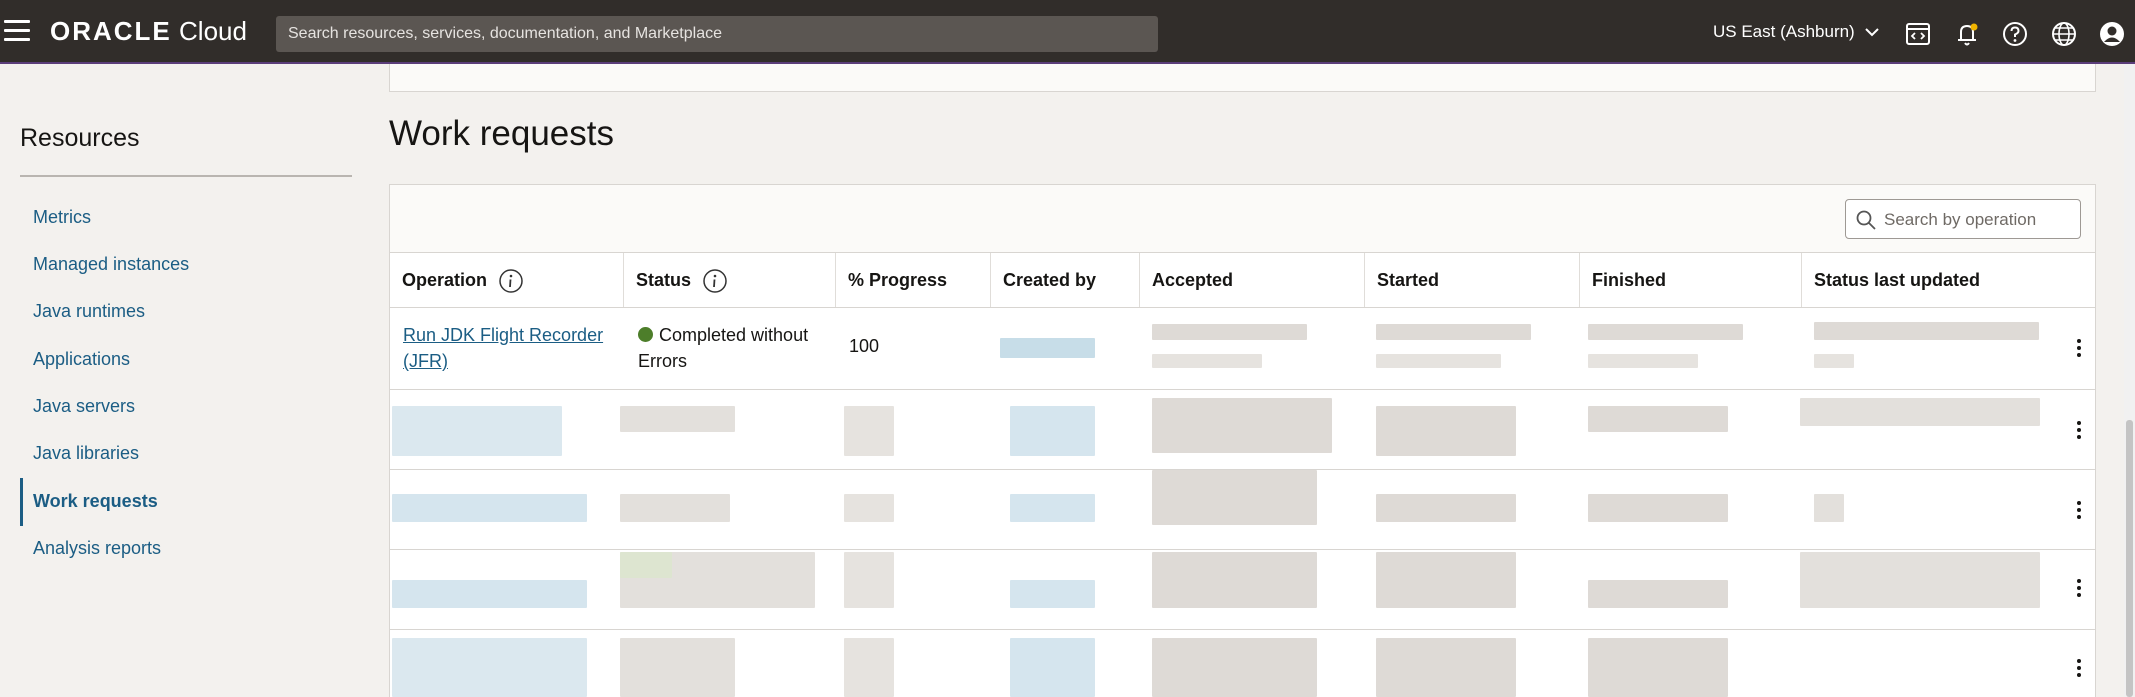 The image size is (2135, 697). Describe the element at coordinates (913, 280) in the screenshot. I see `column-header-progress: % Progress` at that location.